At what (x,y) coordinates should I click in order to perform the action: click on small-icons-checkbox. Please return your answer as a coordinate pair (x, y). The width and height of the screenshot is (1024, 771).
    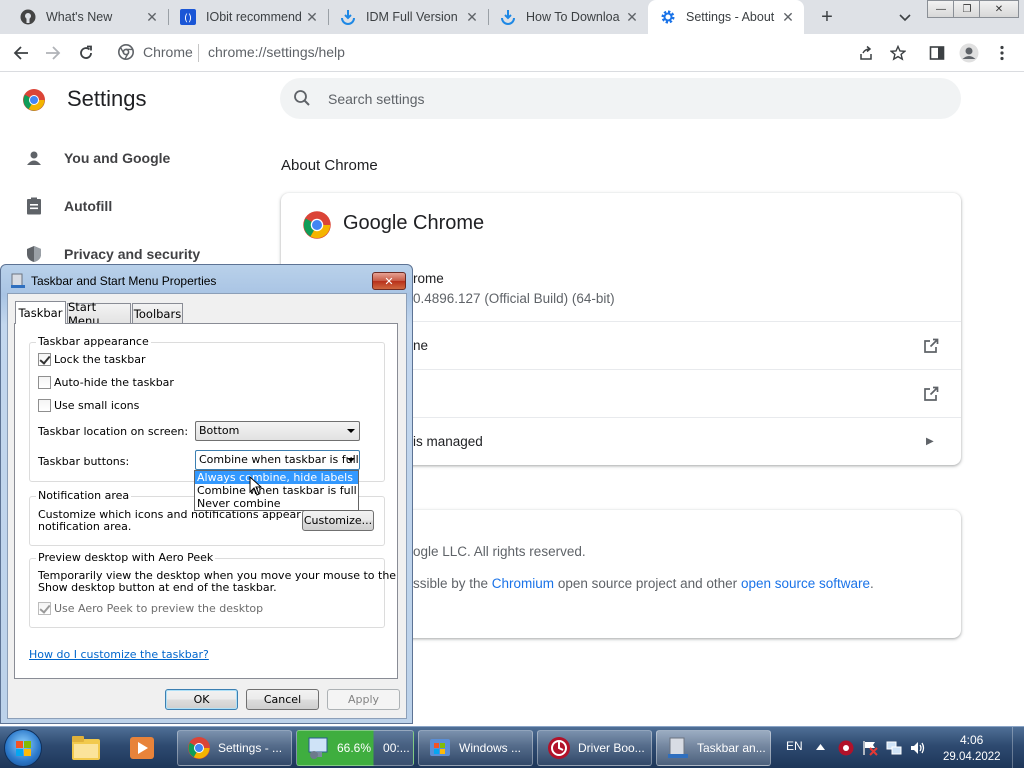
    Looking at the image, I should click on (44, 405).